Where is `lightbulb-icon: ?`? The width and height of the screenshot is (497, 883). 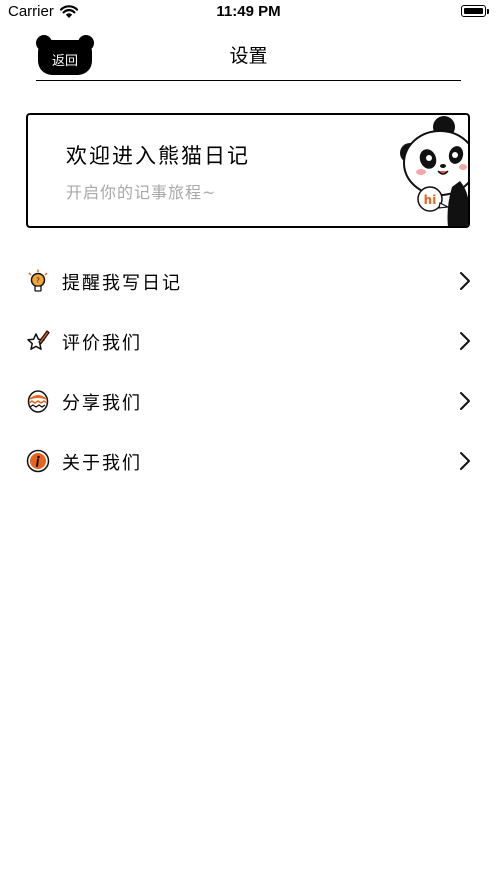
lightbulb-icon: ? is located at coordinates (38, 281).